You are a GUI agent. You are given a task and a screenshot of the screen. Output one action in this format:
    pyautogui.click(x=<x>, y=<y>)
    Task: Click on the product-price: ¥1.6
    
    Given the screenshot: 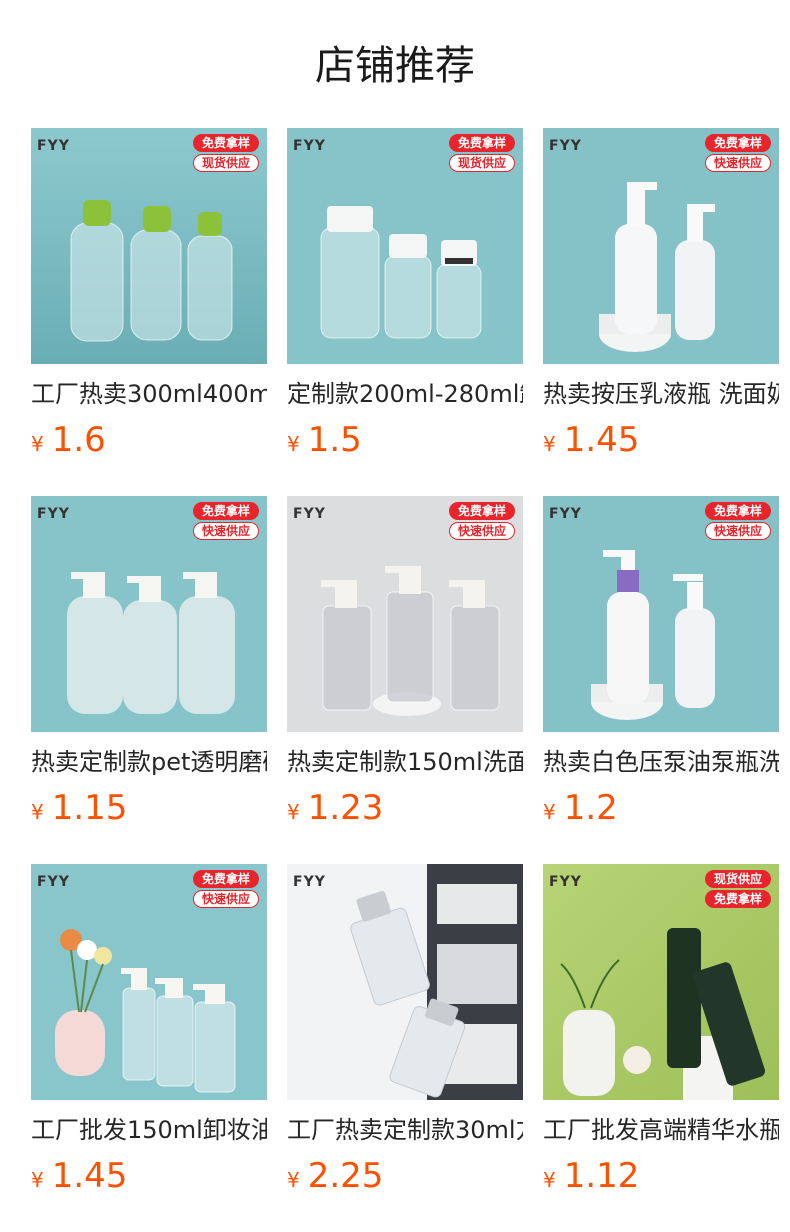 What is the action you would take?
    pyautogui.click(x=68, y=443)
    